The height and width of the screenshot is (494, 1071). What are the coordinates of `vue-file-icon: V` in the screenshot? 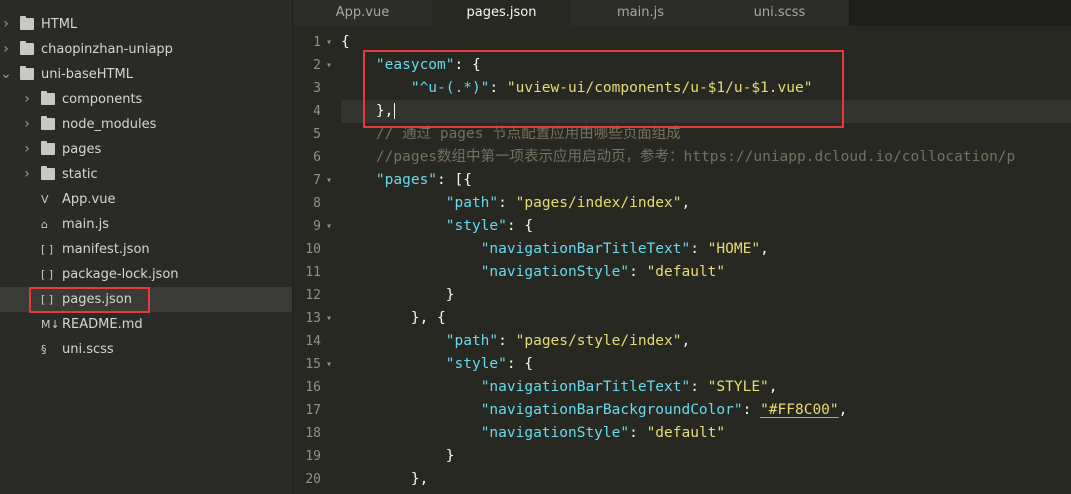 It's located at (45, 199).